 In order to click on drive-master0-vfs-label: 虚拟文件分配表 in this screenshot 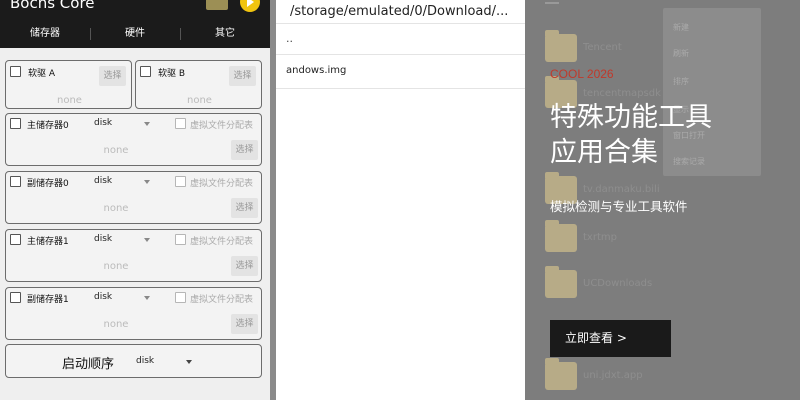, I will do `click(222, 126)`.